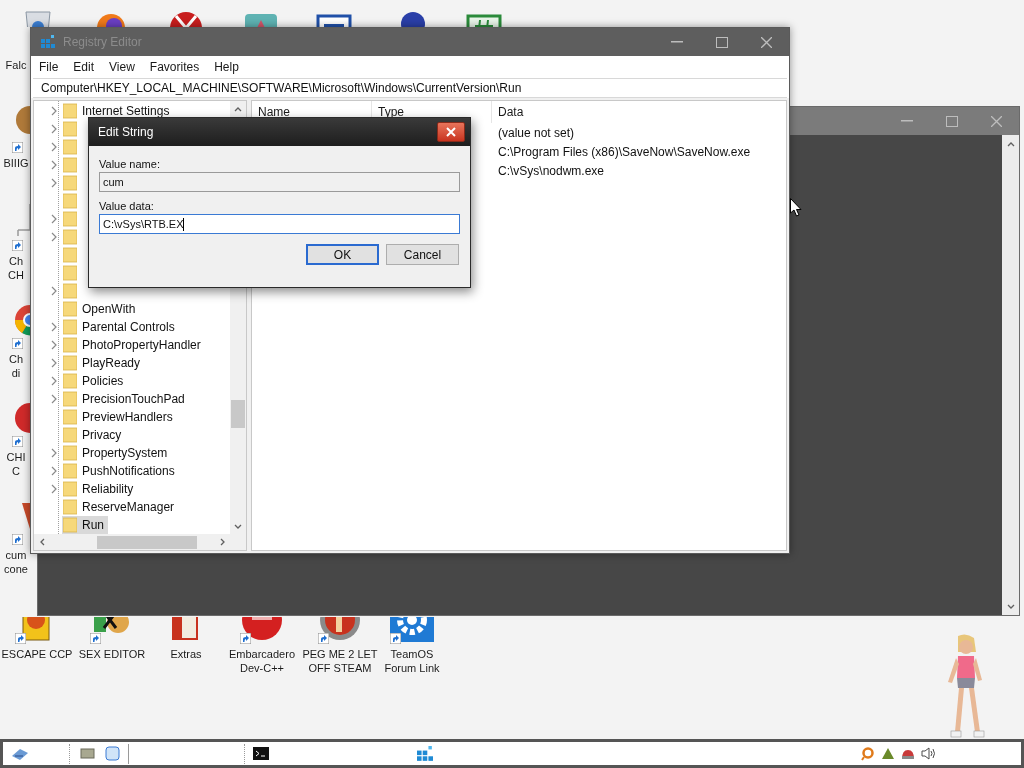  Describe the element at coordinates (16, 366) in the screenshot. I see `icon-label: Ch di` at that location.